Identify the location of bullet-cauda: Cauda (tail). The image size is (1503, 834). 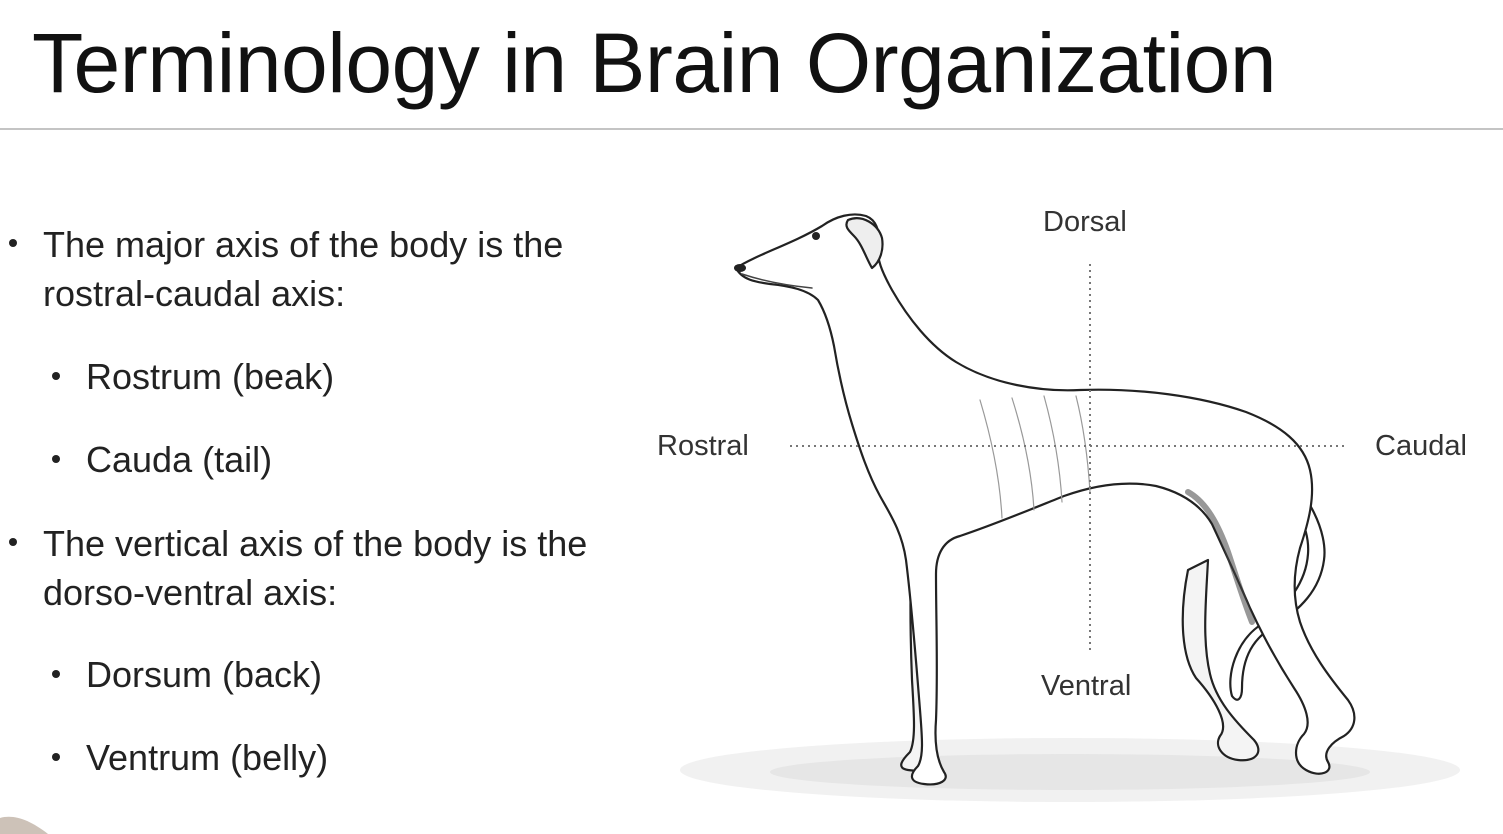
(349, 459).